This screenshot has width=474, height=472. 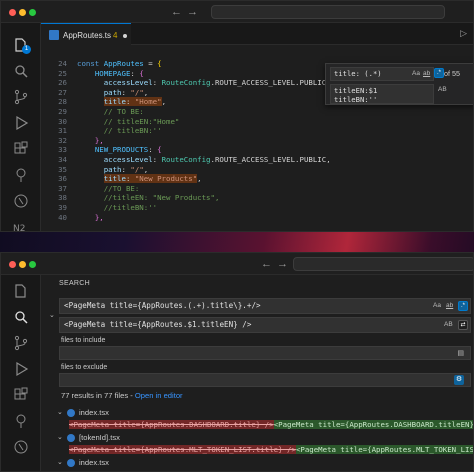 I want to click on code-line: NEW_PRODUCTS: {, so click(x=128, y=150).